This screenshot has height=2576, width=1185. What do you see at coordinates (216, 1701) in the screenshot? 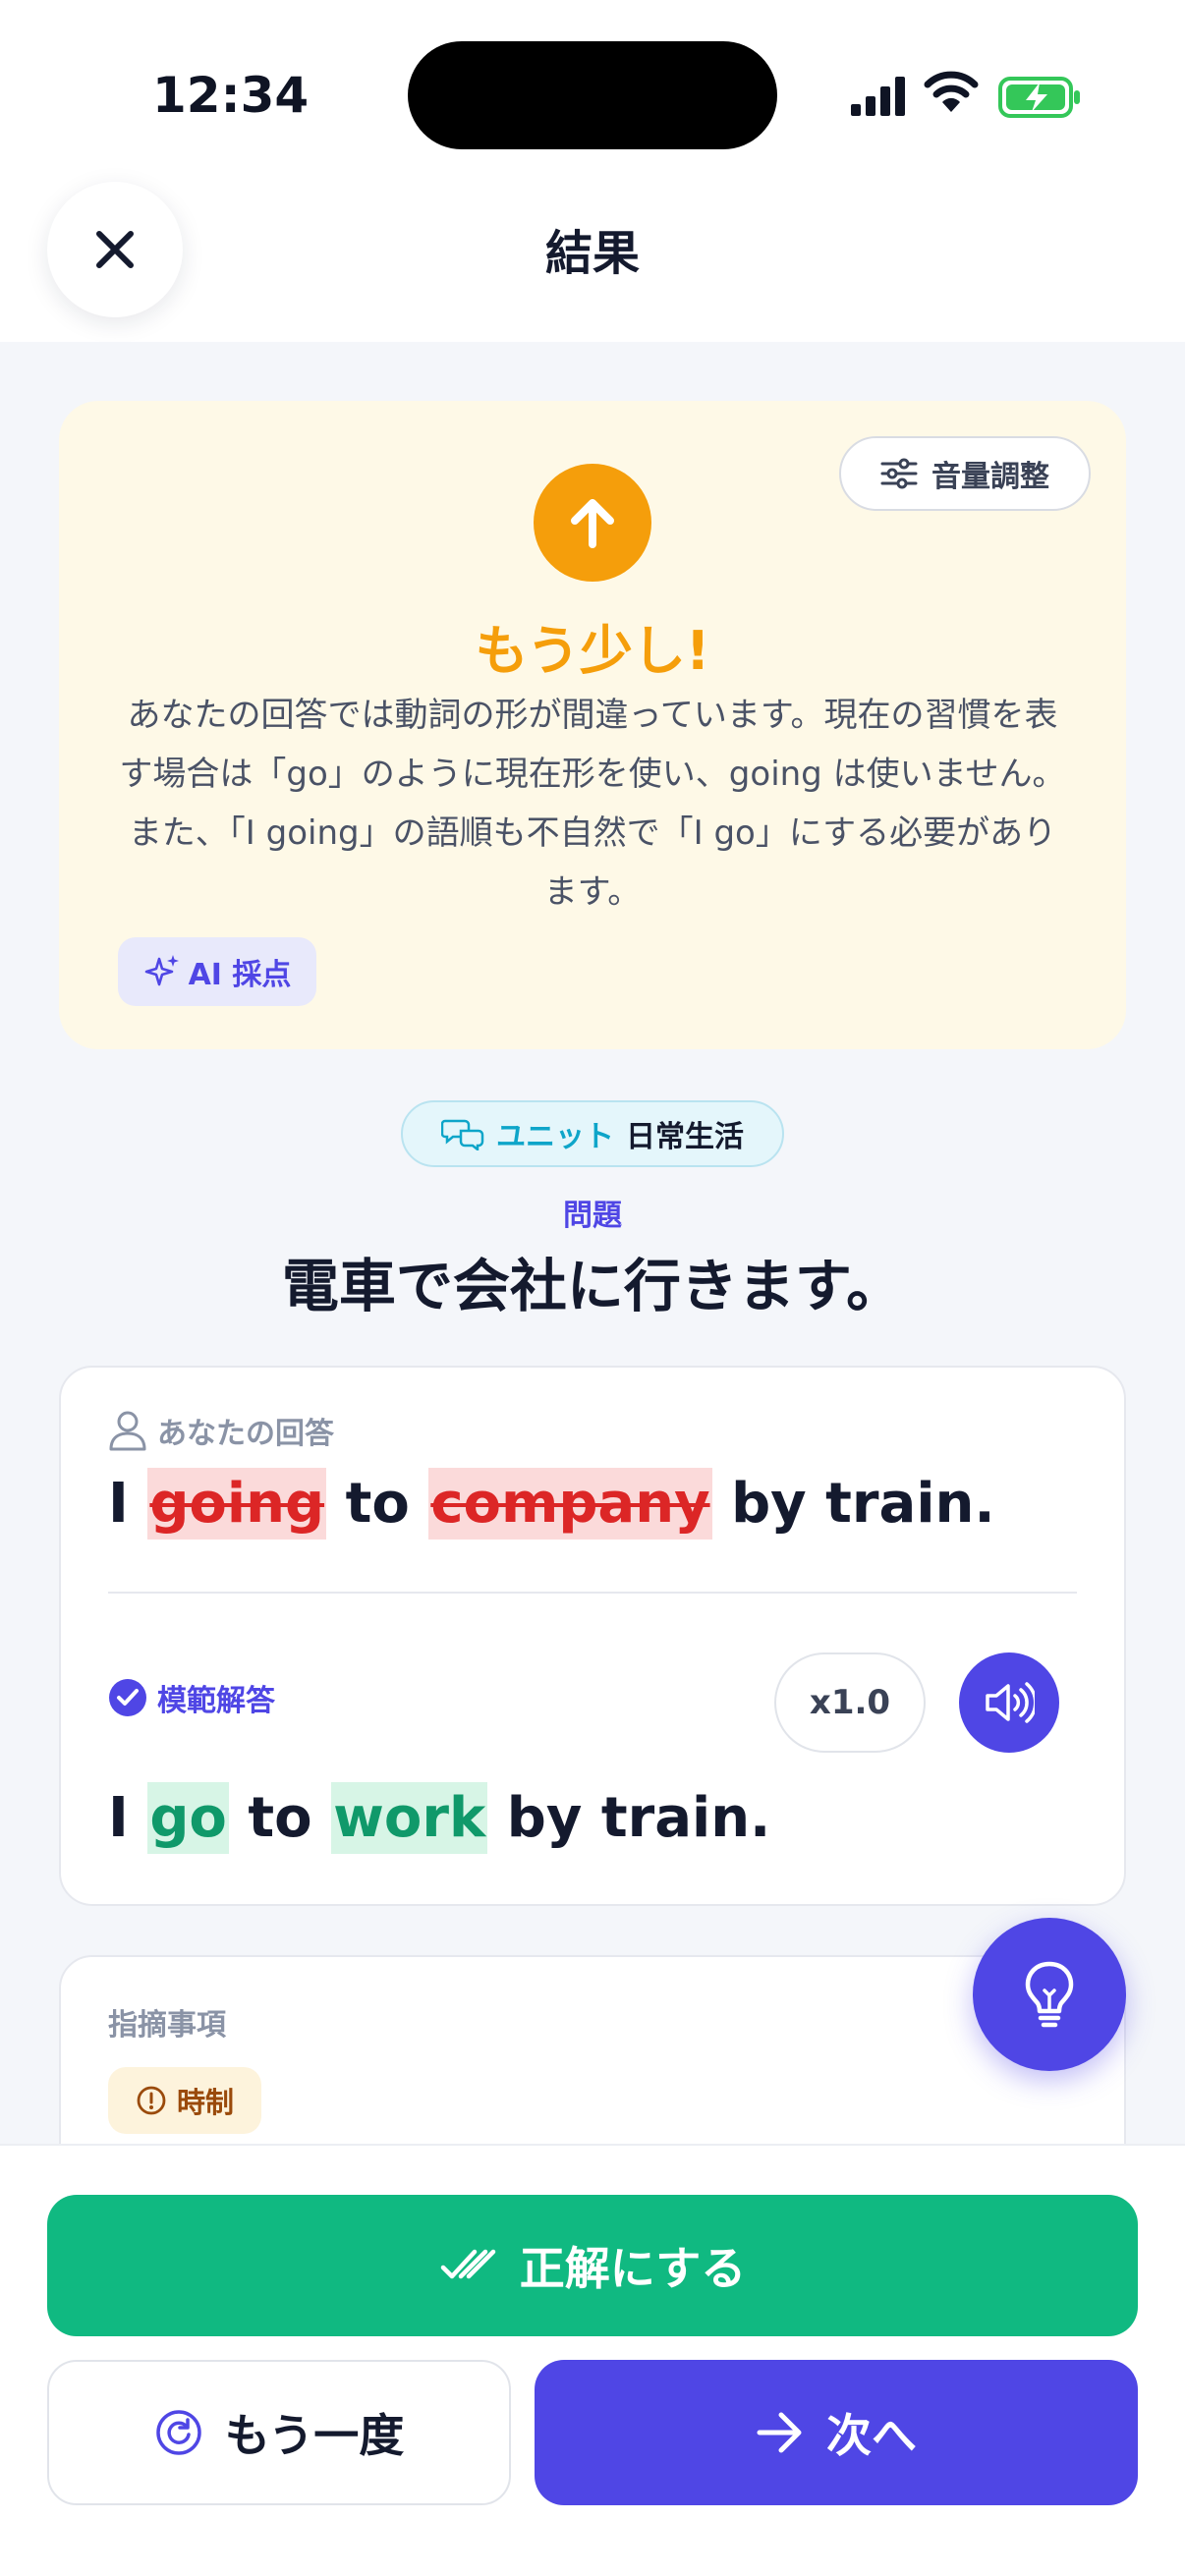
I see `model-answer-label: 模範解答` at bounding box center [216, 1701].